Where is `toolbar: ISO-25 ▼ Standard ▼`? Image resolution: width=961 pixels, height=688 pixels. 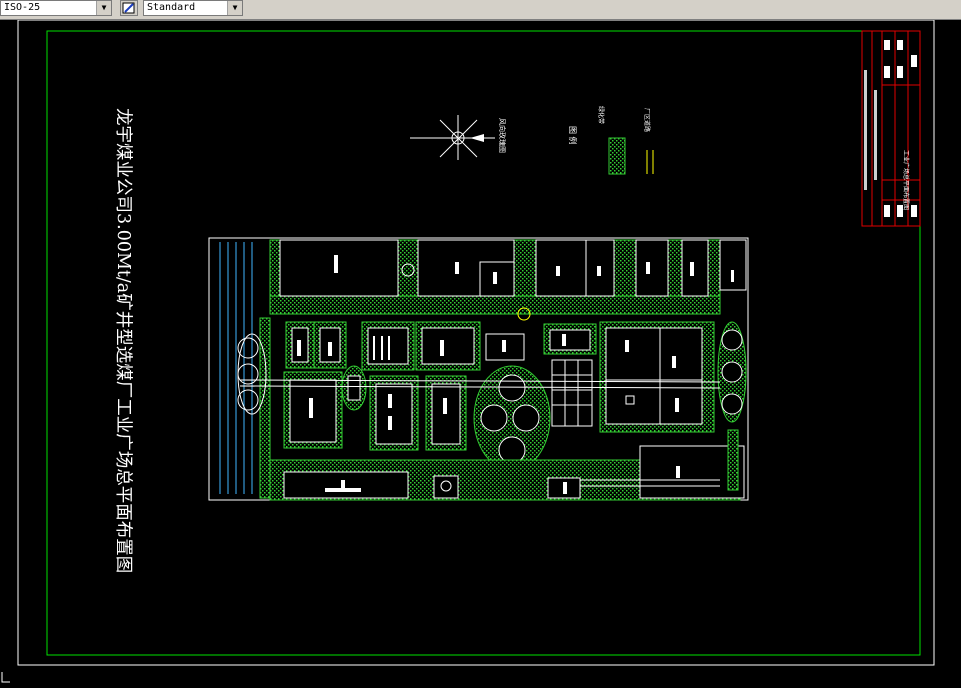 toolbar: ISO-25 ▼ Standard ▼ is located at coordinates (480, 10).